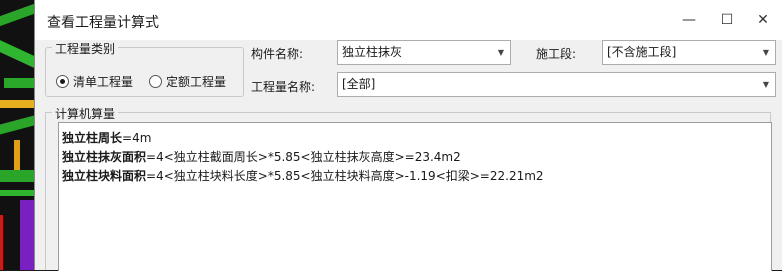 The height and width of the screenshot is (271, 782). I want to click on quantity-name-select: [全部] ▼, so click(556, 84).